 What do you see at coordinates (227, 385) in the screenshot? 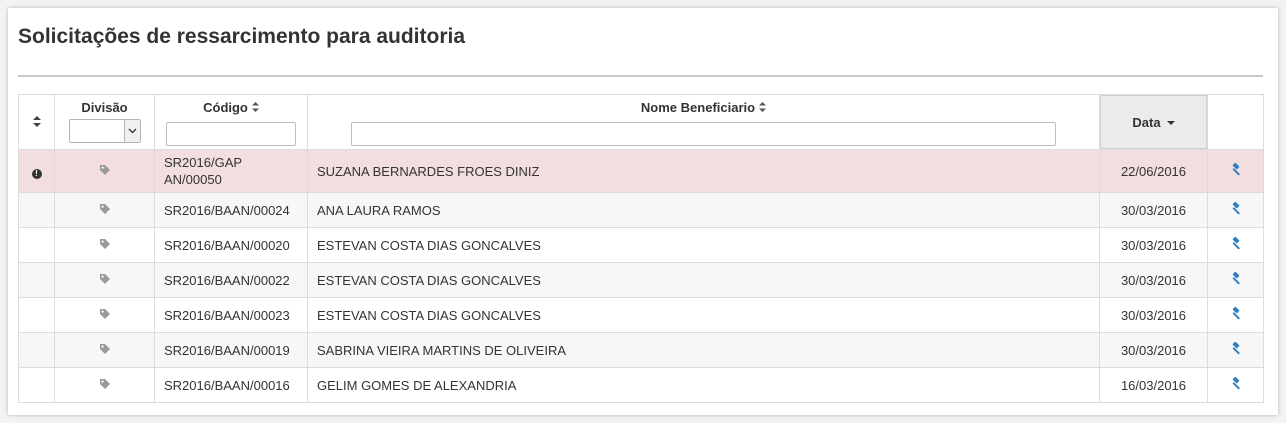
I see `code-text: SR2016/BAAN/00016` at bounding box center [227, 385].